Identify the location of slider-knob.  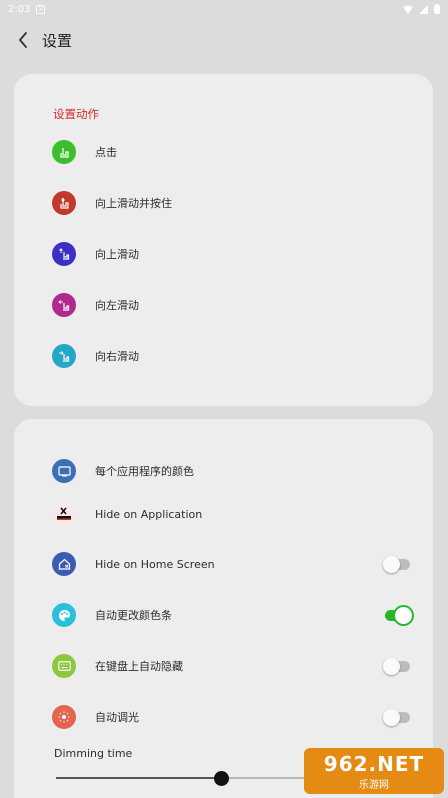
(221, 778).